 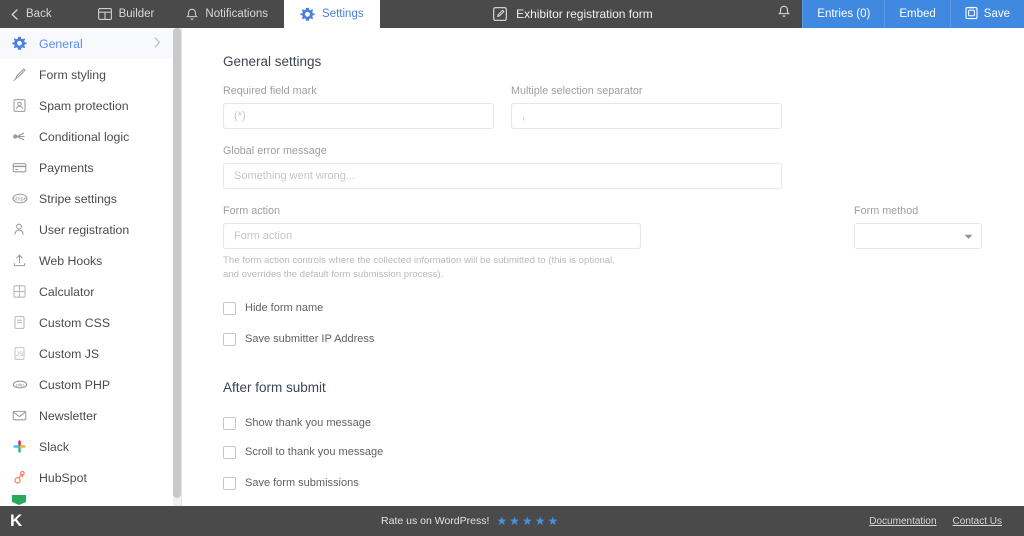 I want to click on upload-icon, so click(x=19, y=260).